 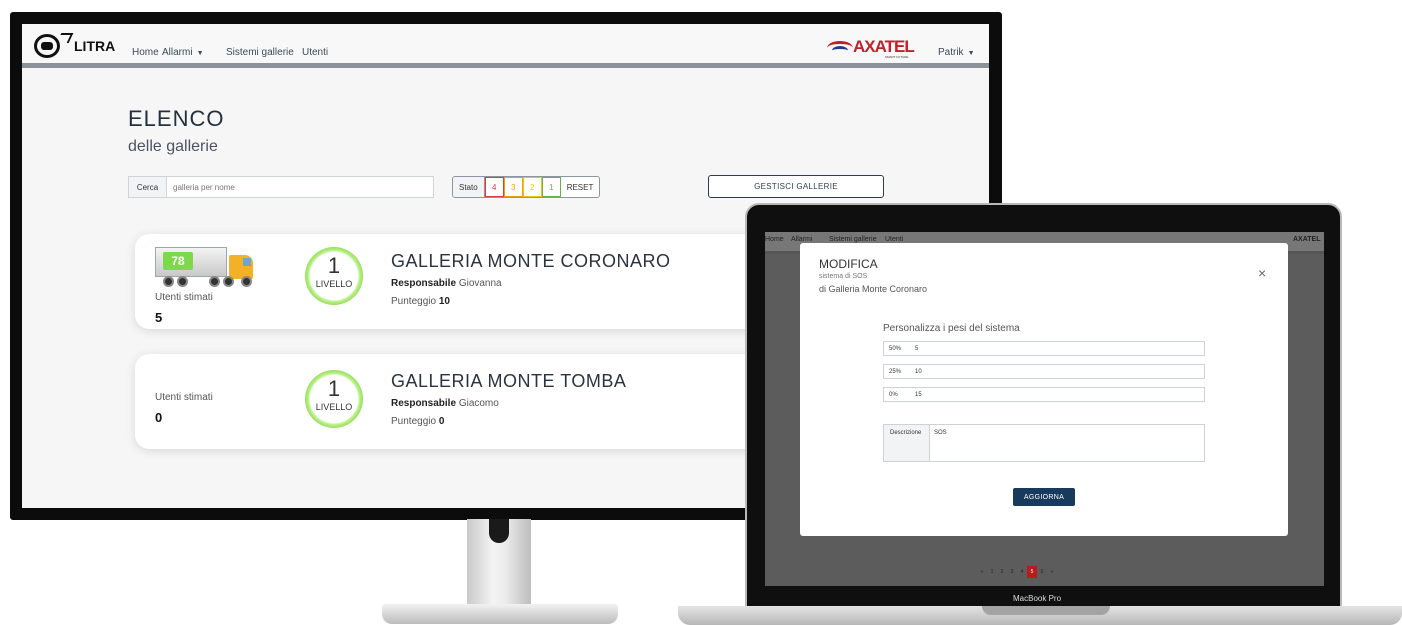 What do you see at coordinates (1022, 572) in the screenshot?
I see `pagination-page: 4` at bounding box center [1022, 572].